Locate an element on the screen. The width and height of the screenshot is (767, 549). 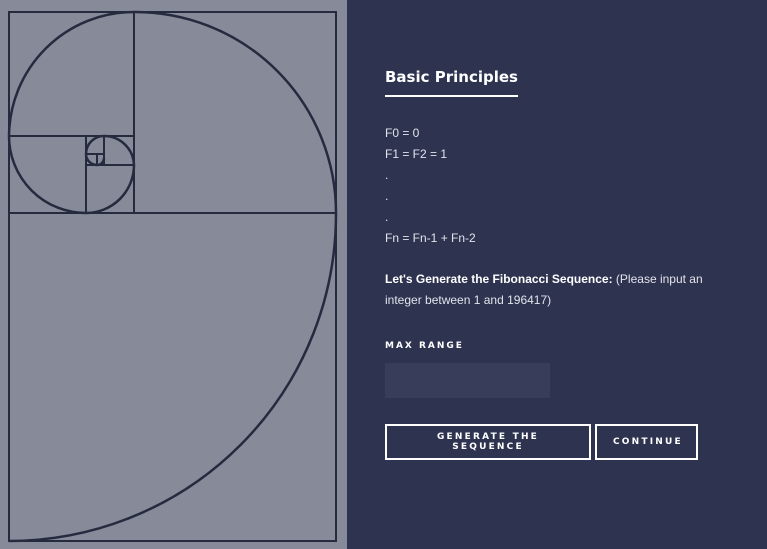
max-range-input is located at coordinates (467, 380).